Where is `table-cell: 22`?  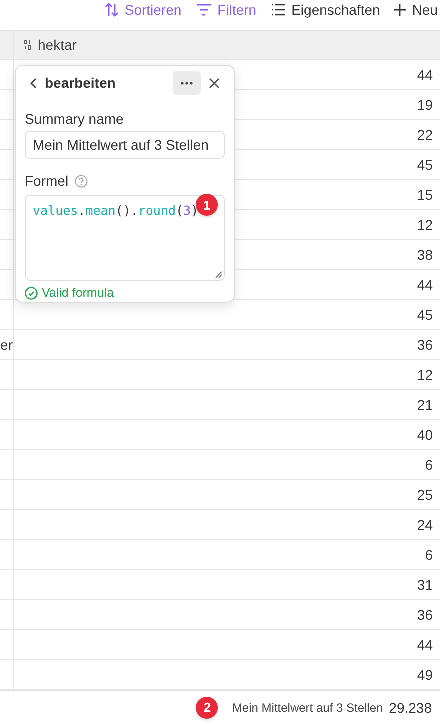
table-cell: 22 is located at coordinates (425, 134).